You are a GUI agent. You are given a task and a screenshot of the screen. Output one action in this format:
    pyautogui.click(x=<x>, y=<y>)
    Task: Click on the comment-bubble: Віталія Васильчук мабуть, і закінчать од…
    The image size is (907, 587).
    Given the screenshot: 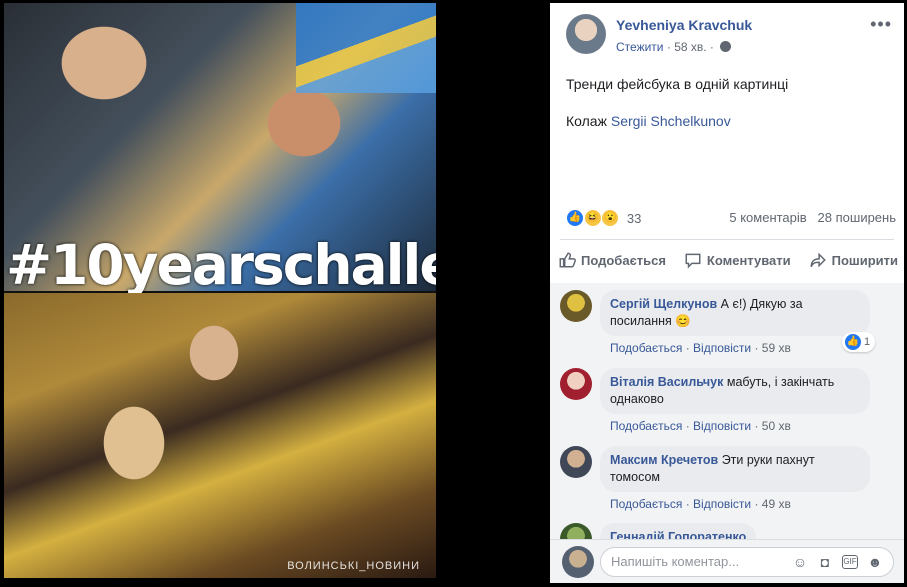 What is the action you would take?
    pyautogui.click(x=735, y=391)
    